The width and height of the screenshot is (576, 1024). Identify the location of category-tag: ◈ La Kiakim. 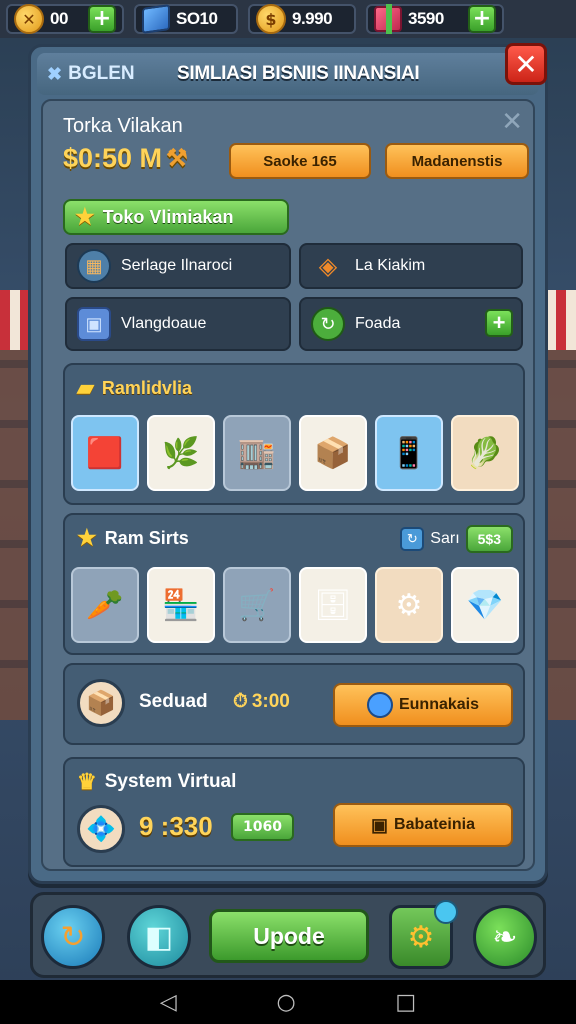
(411, 266).